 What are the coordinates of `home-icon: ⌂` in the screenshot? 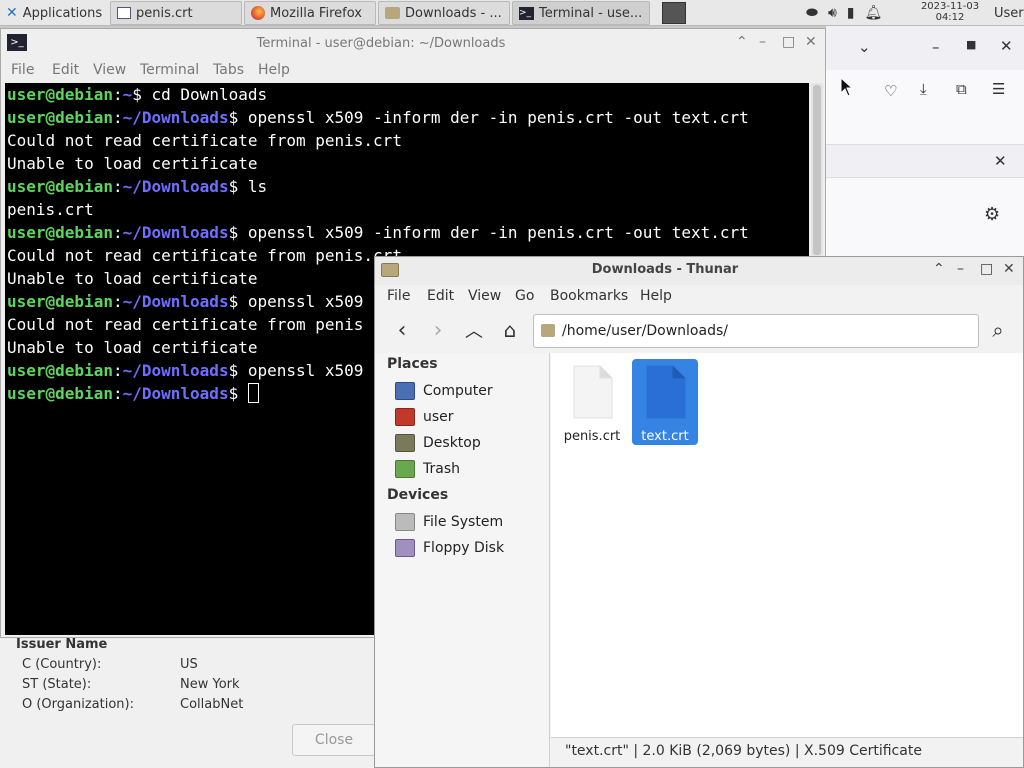 It's located at (510, 330).